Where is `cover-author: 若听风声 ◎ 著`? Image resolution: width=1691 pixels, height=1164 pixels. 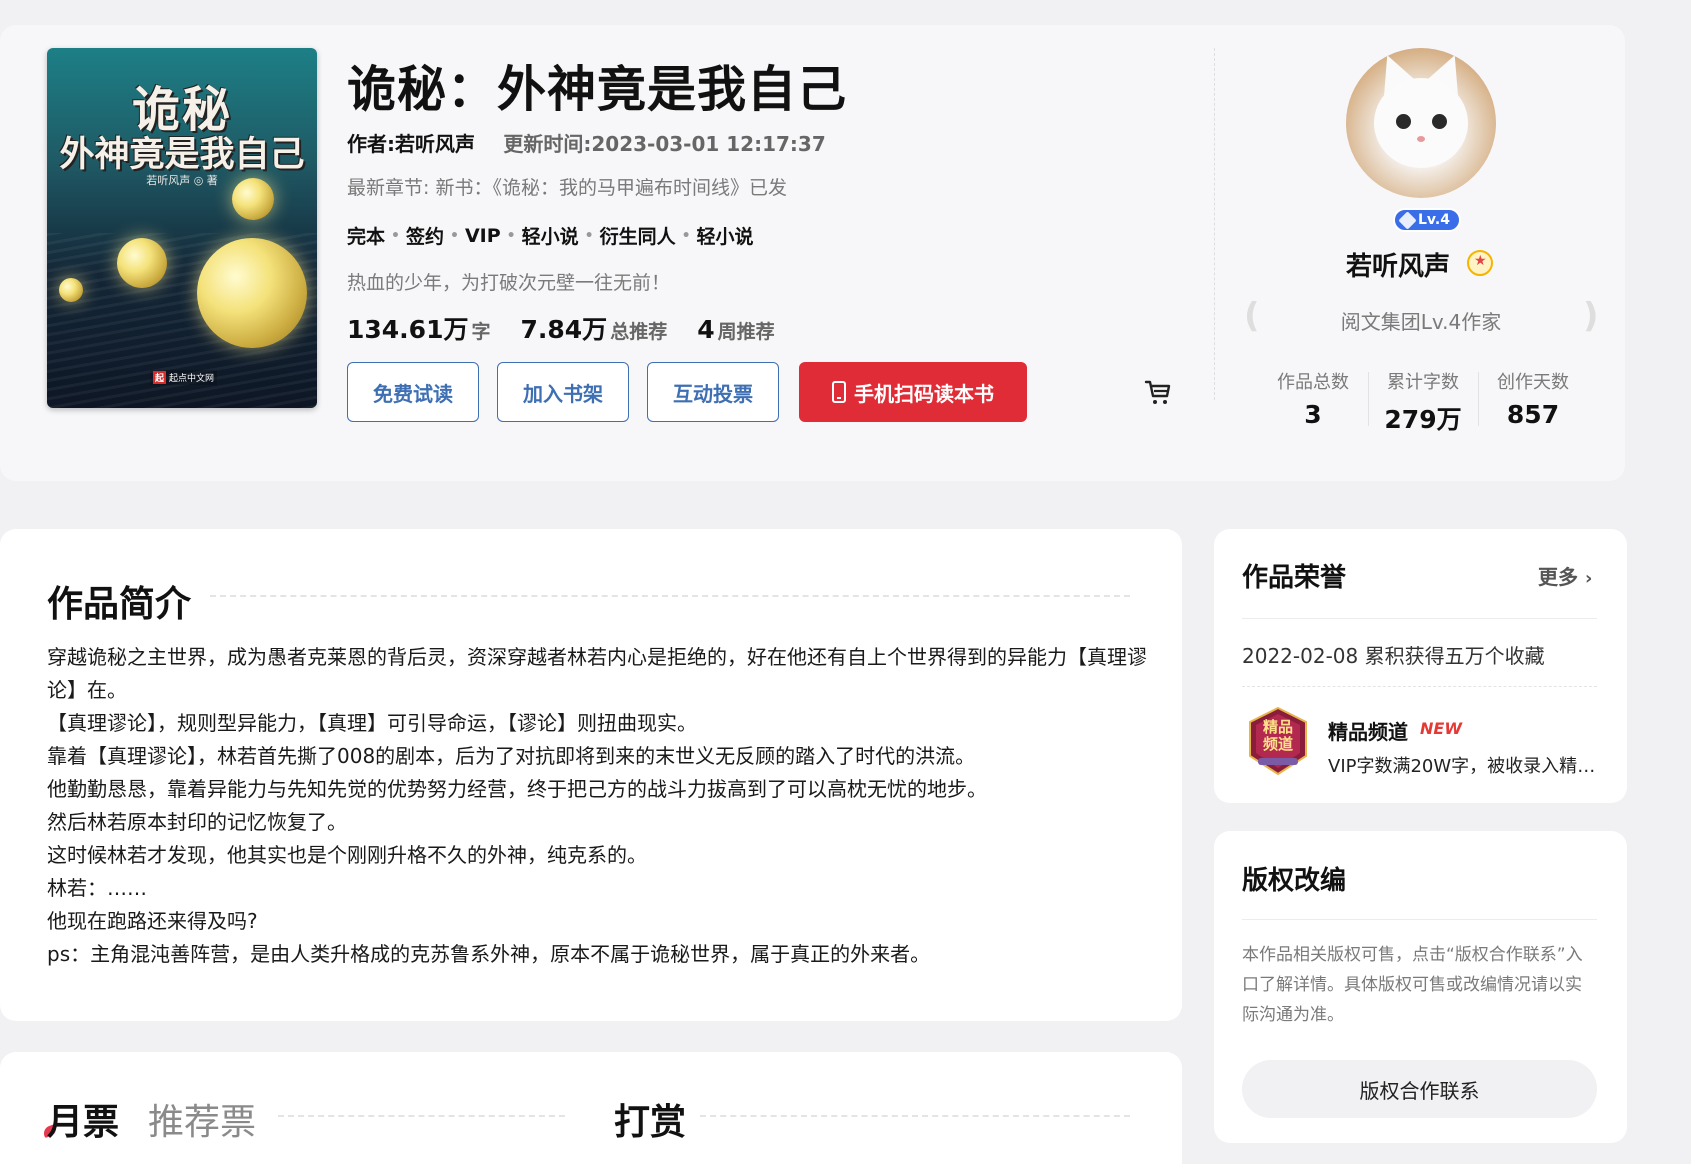 cover-author: 若听风声 ◎ 著 is located at coordinates (182, 180).